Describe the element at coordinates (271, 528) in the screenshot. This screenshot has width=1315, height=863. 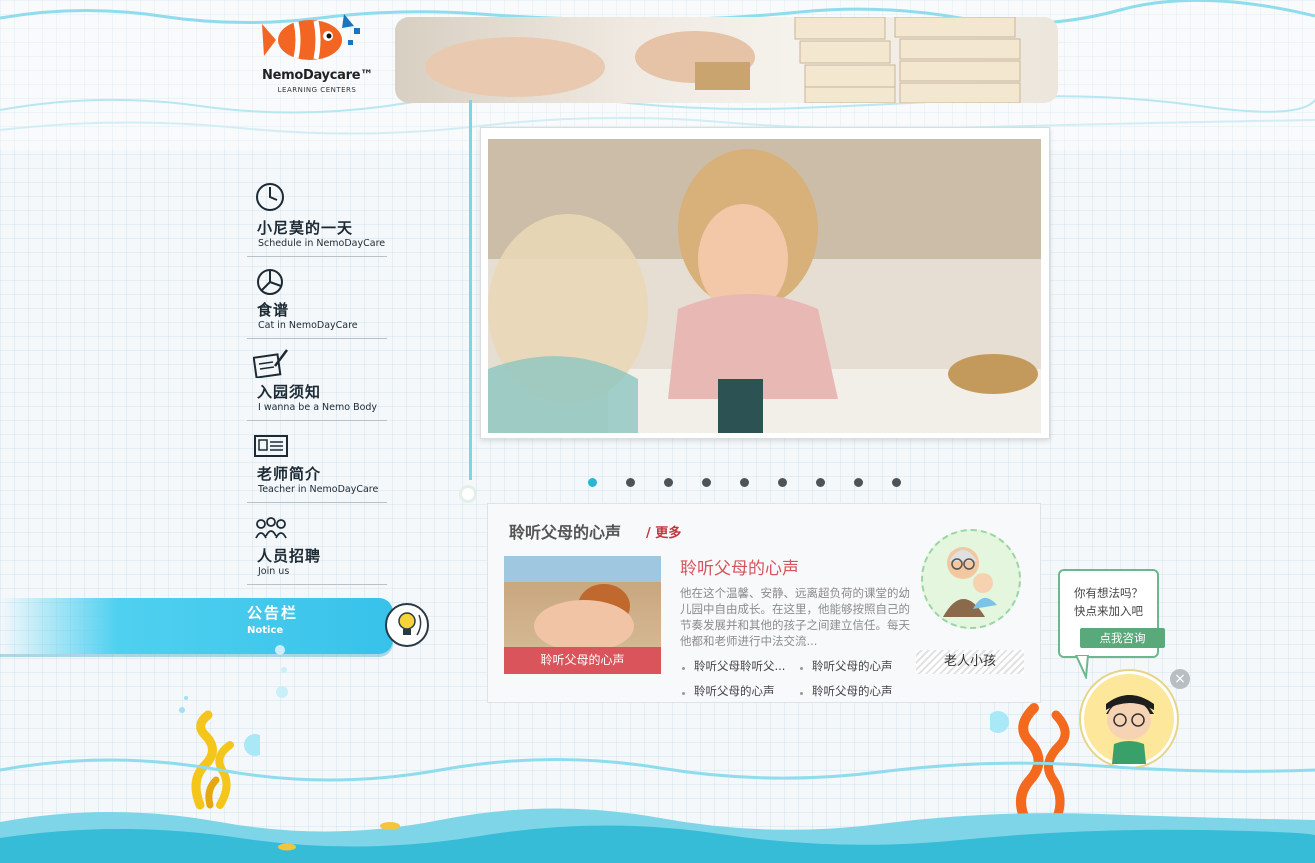
I see `people-icon` at that location.